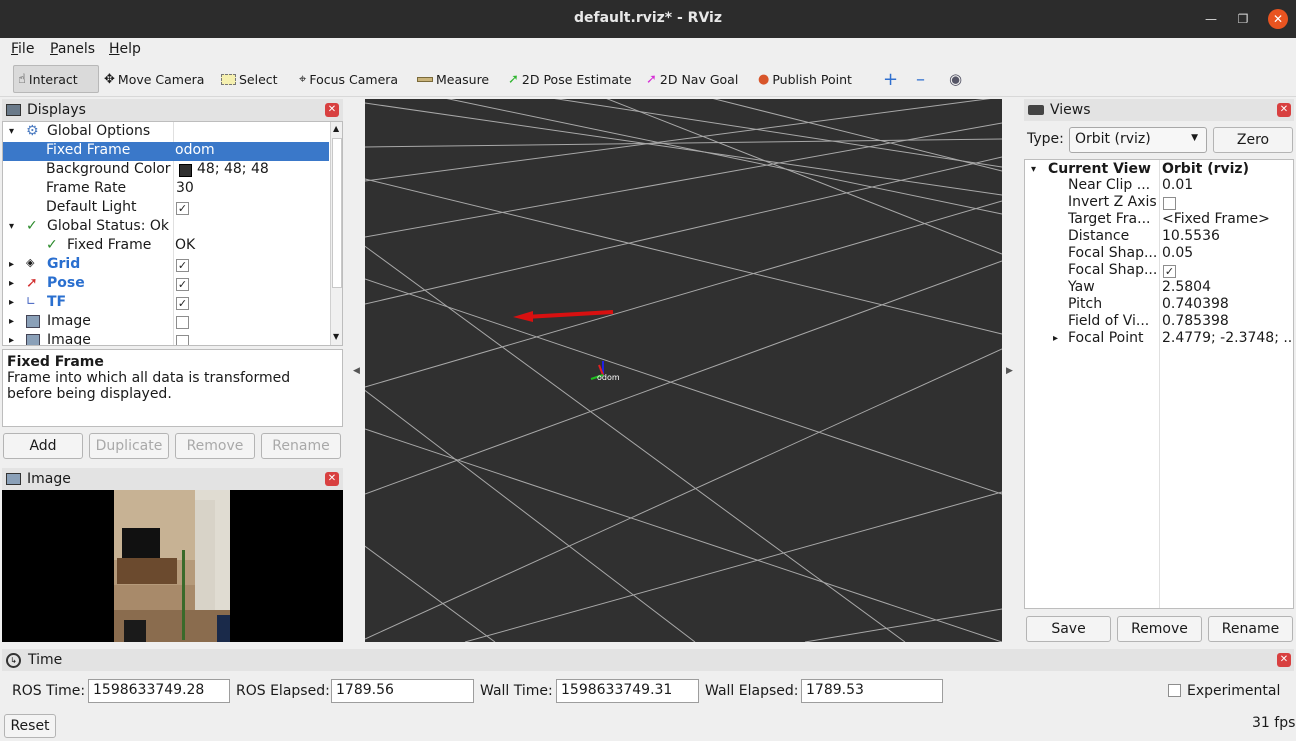  Describe the element at coordinates (166, 284) in the screenshot. I see `tree-row-pose: ▸ ➚ Pose ✓` at that location.